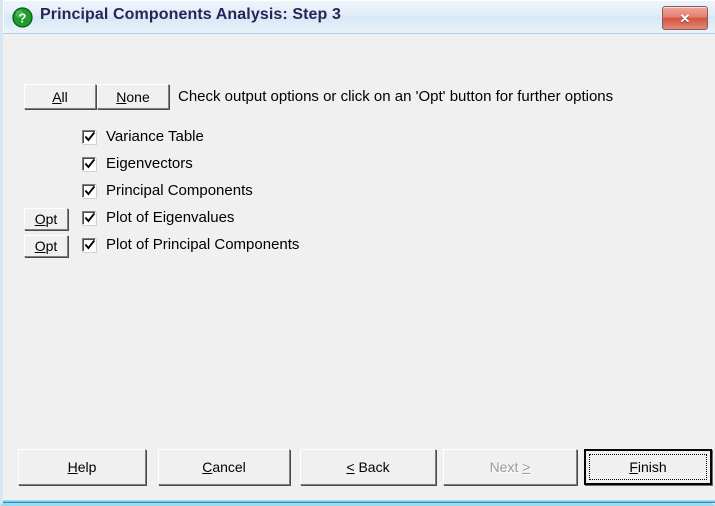 The width and height of the screenshot is (715, 506). Describe the element at coordinates (360, 166) in the screenshot. I see `option-row: Eigenvectors` at that location.